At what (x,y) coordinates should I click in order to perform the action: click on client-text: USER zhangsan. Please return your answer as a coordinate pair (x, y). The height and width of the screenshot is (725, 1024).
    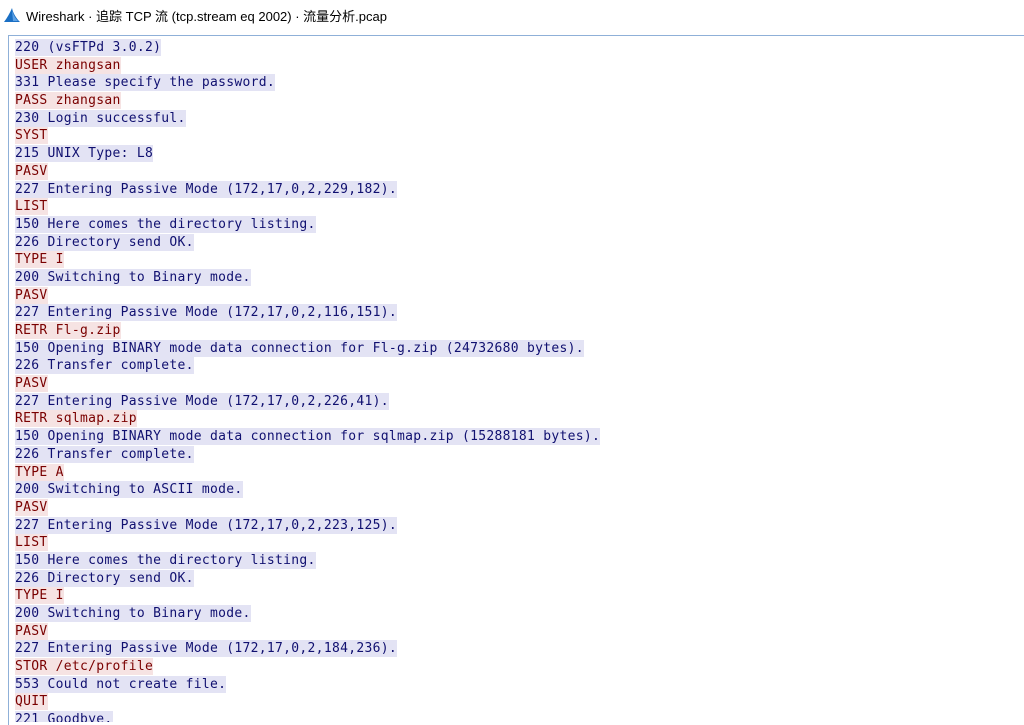
    Looking at the image, I should click on (68, 65).